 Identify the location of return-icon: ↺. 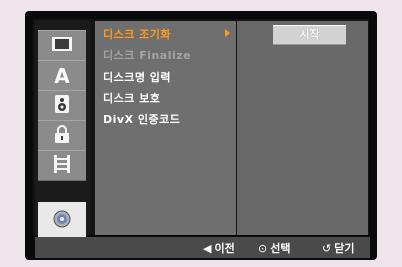
(327, 248).